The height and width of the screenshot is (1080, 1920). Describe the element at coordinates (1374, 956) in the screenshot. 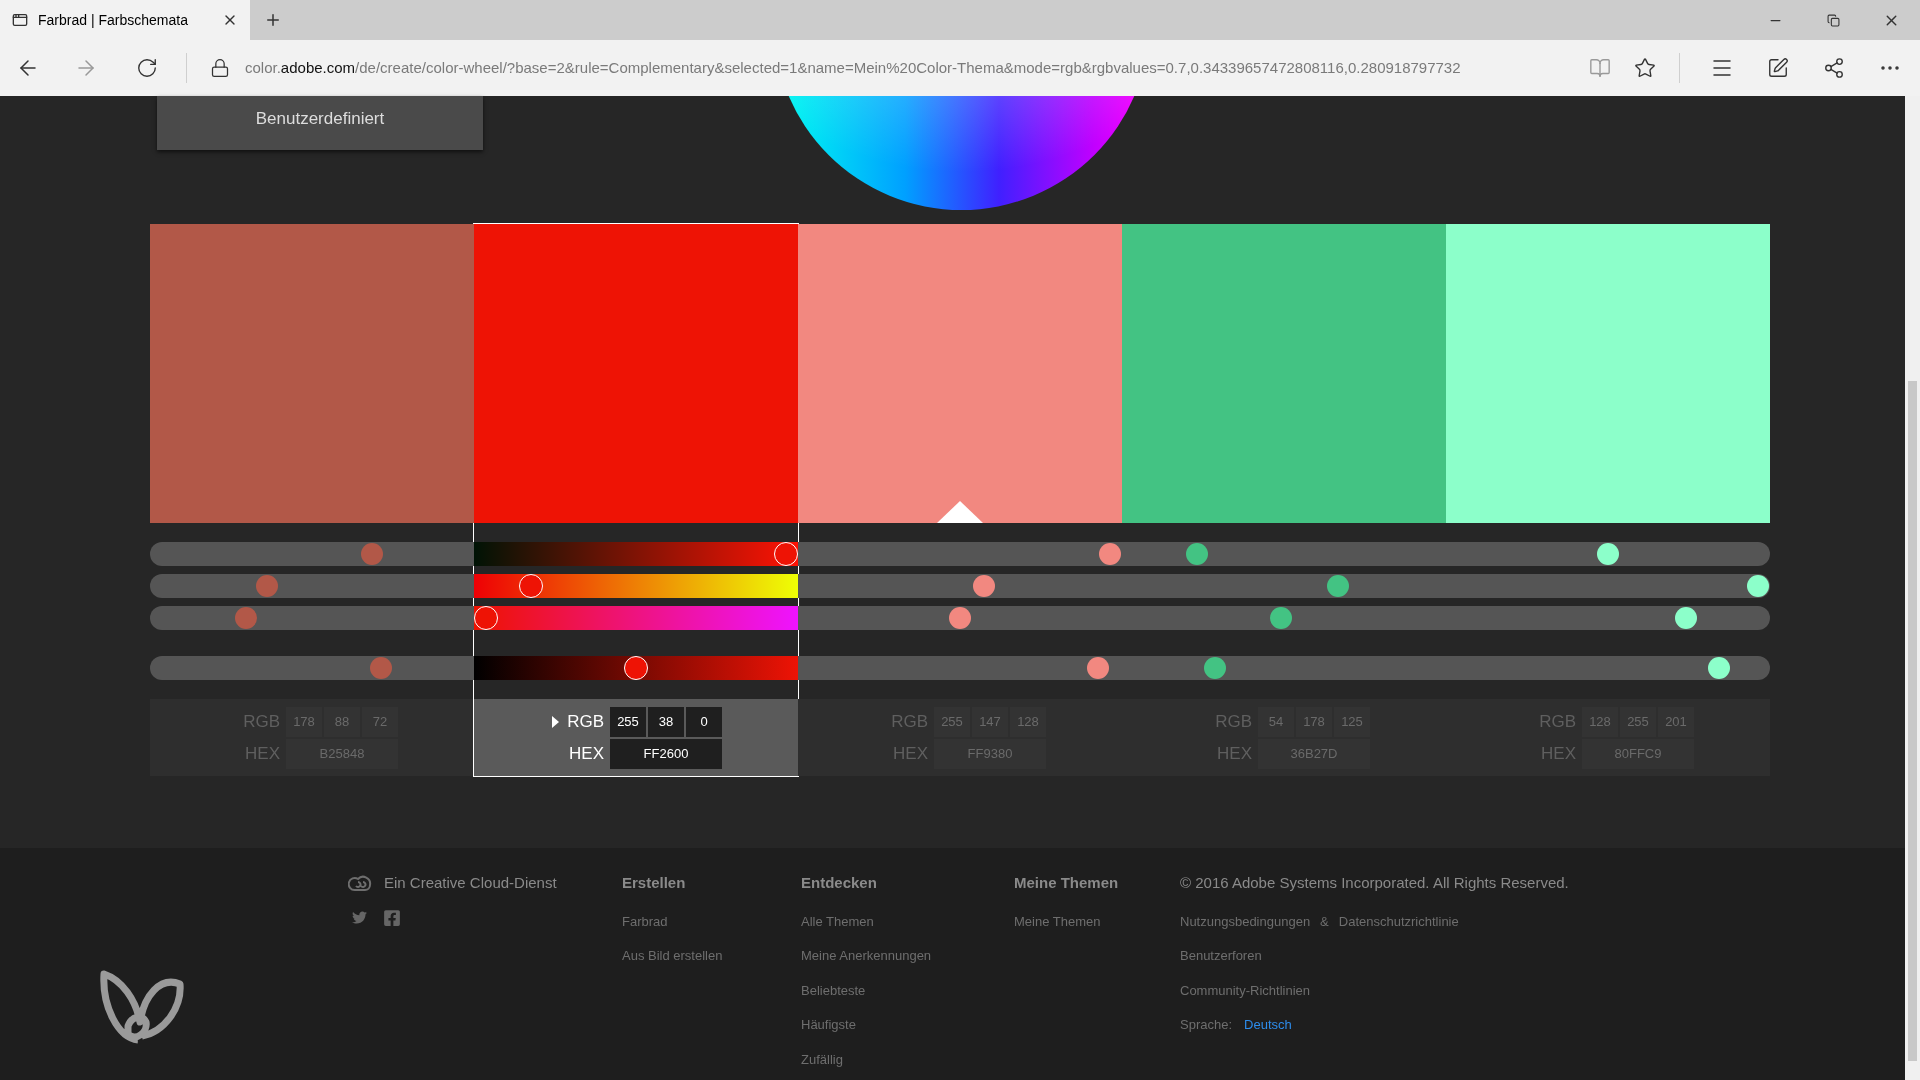

I see `footer-link: Benutzerforen` at that location.